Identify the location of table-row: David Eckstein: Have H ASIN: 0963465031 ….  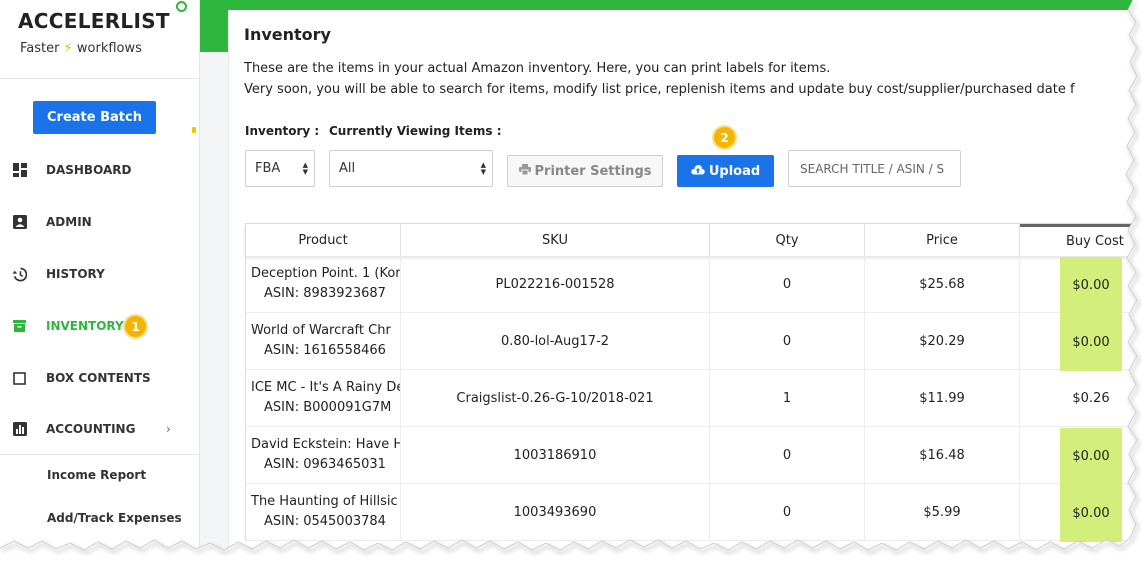
(688, 456).